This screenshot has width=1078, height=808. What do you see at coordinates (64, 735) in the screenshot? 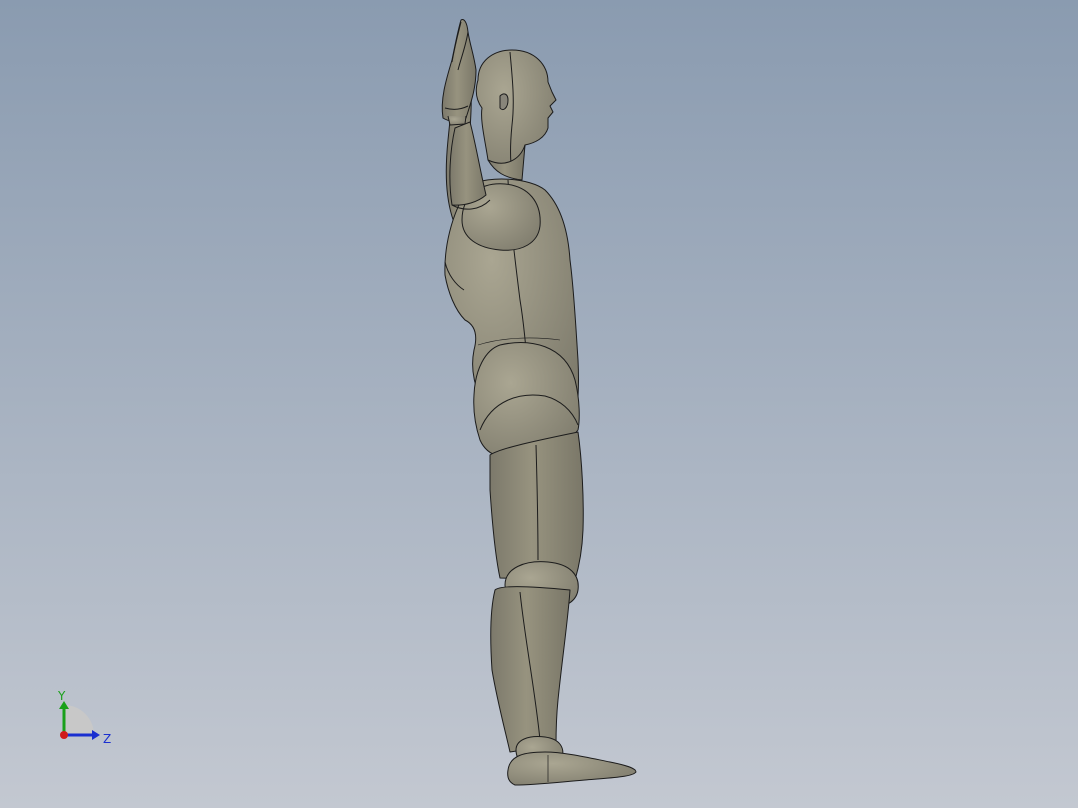
I see `x-axis-icon` at bounding box center [64, 735].